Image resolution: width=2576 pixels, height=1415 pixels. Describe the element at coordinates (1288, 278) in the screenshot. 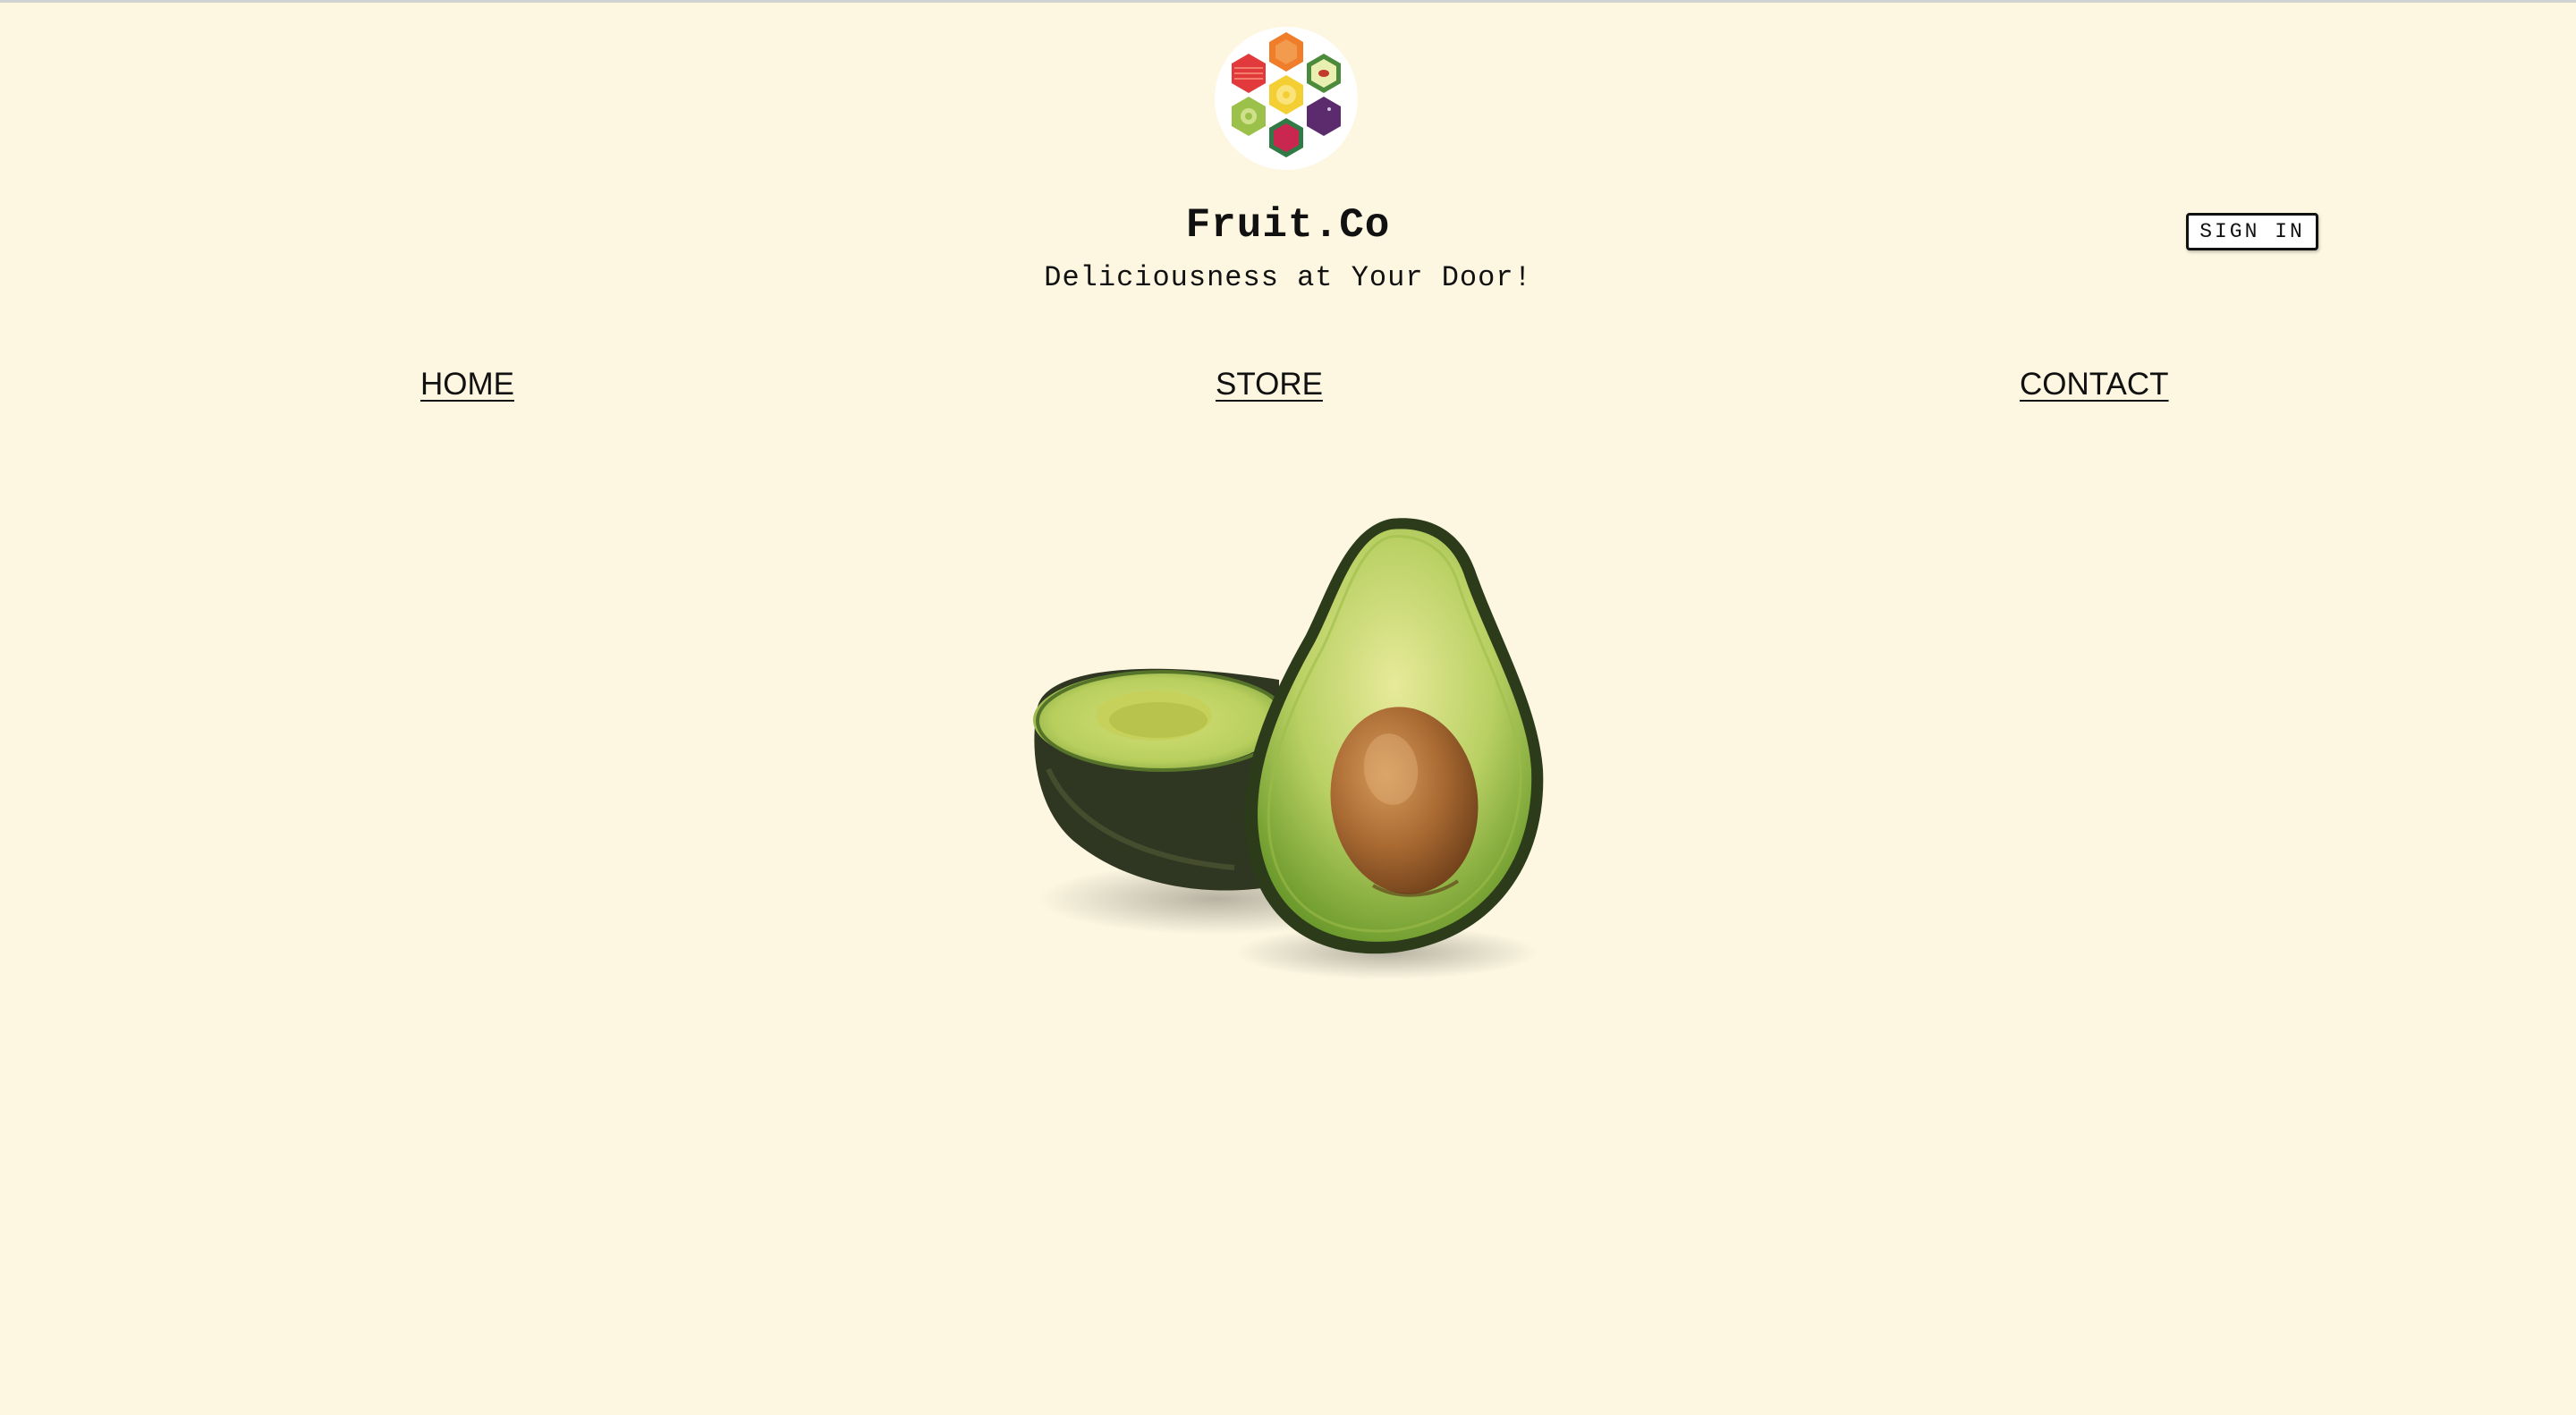

I see `tagline: Deliciousness at Your Door!` at that location.